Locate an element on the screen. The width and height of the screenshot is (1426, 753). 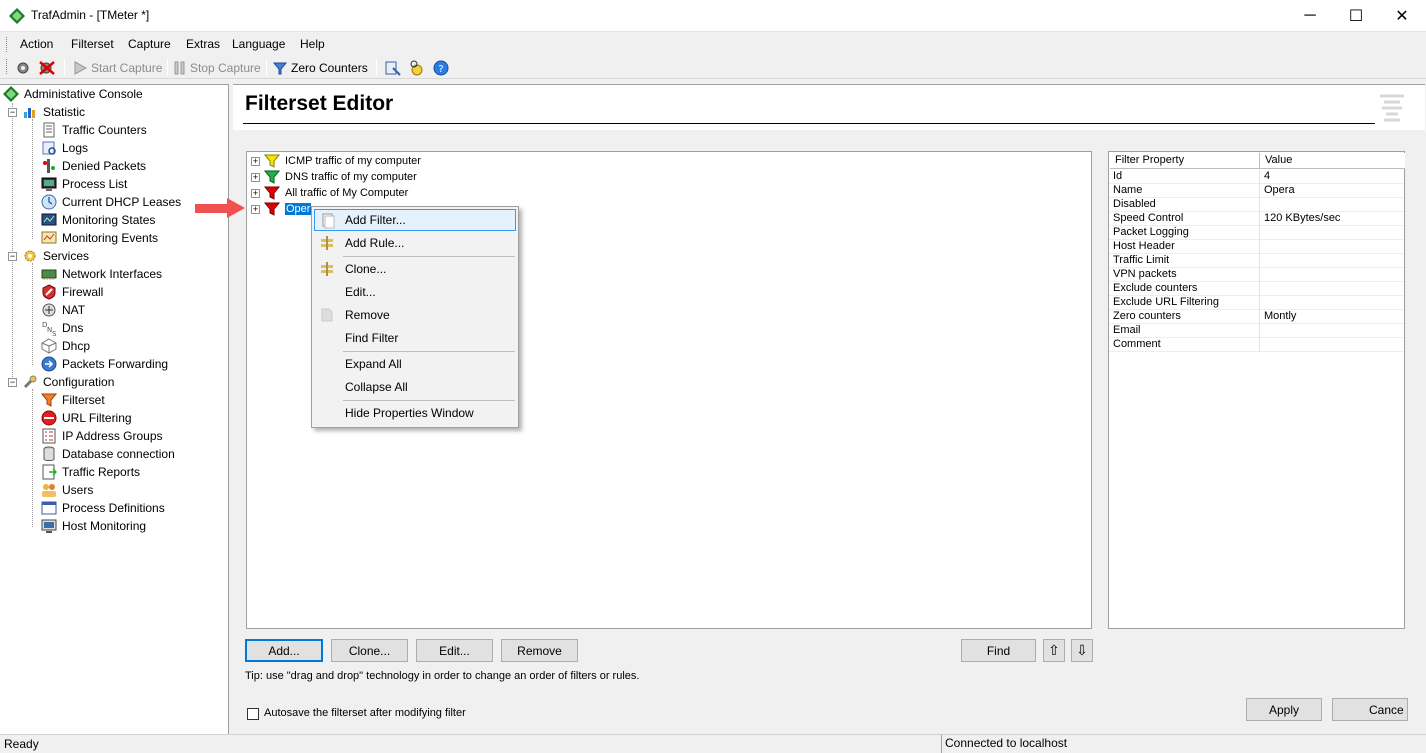
sidebar-item-process-definitions: Process Definitions is located at coordinates (103, 508).